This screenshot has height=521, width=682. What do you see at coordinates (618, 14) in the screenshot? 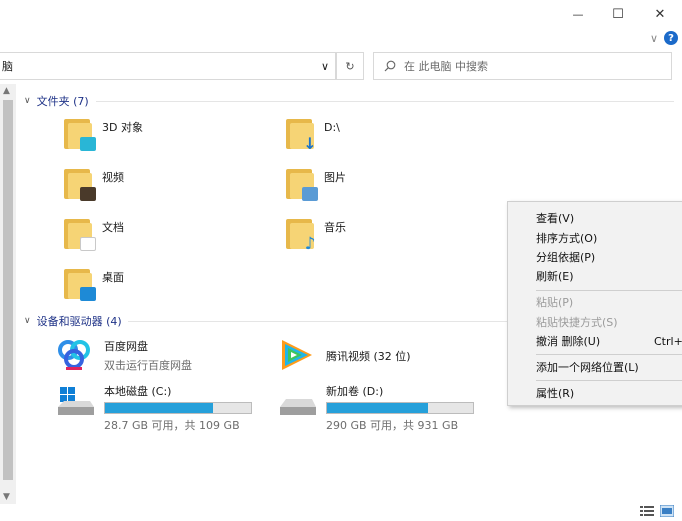
I see `maximize-button: ☐` at bounding box center [618, 14].